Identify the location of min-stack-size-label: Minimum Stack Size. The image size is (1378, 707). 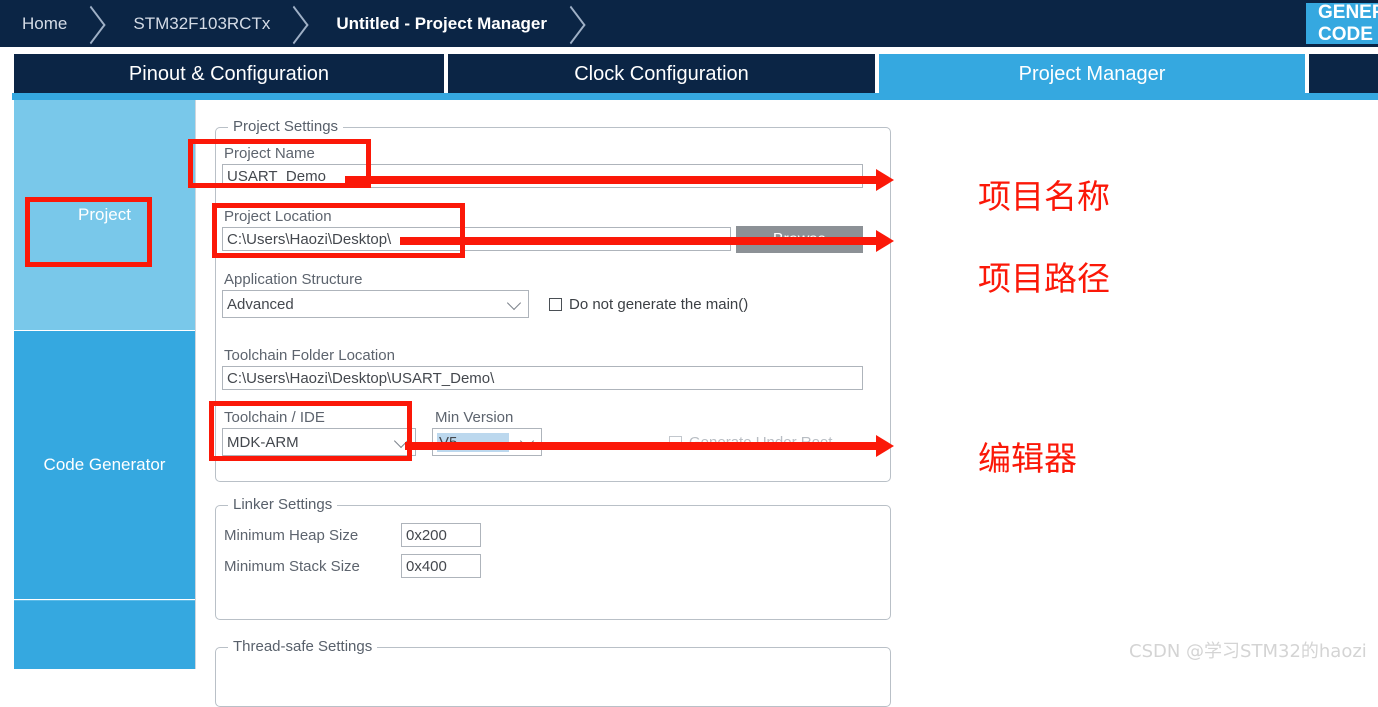
(292, 566).